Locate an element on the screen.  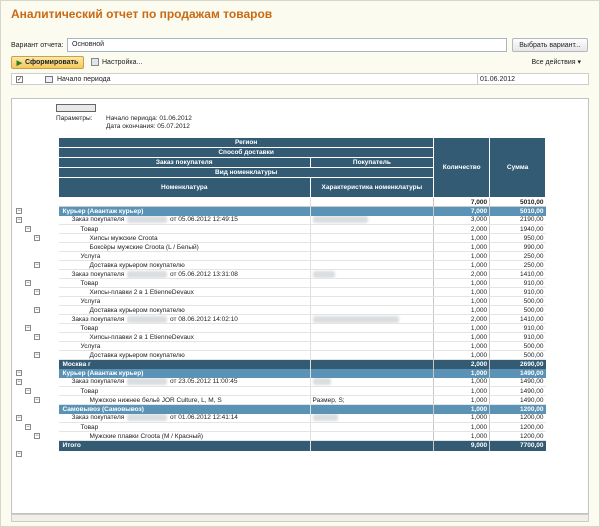
params-start: Начало периода: 01.06.2012 is located at coordinates (149, 118).